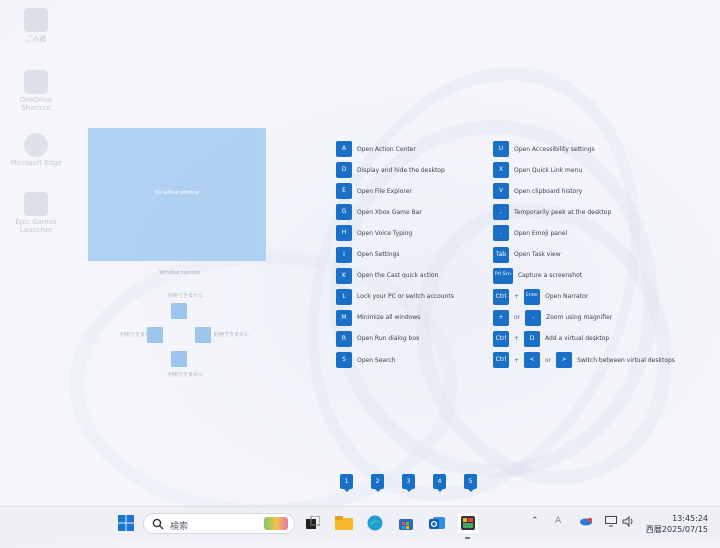  I want to click on desktop-icon-epic-games: Epic Games Launcher, so click(36, 213).